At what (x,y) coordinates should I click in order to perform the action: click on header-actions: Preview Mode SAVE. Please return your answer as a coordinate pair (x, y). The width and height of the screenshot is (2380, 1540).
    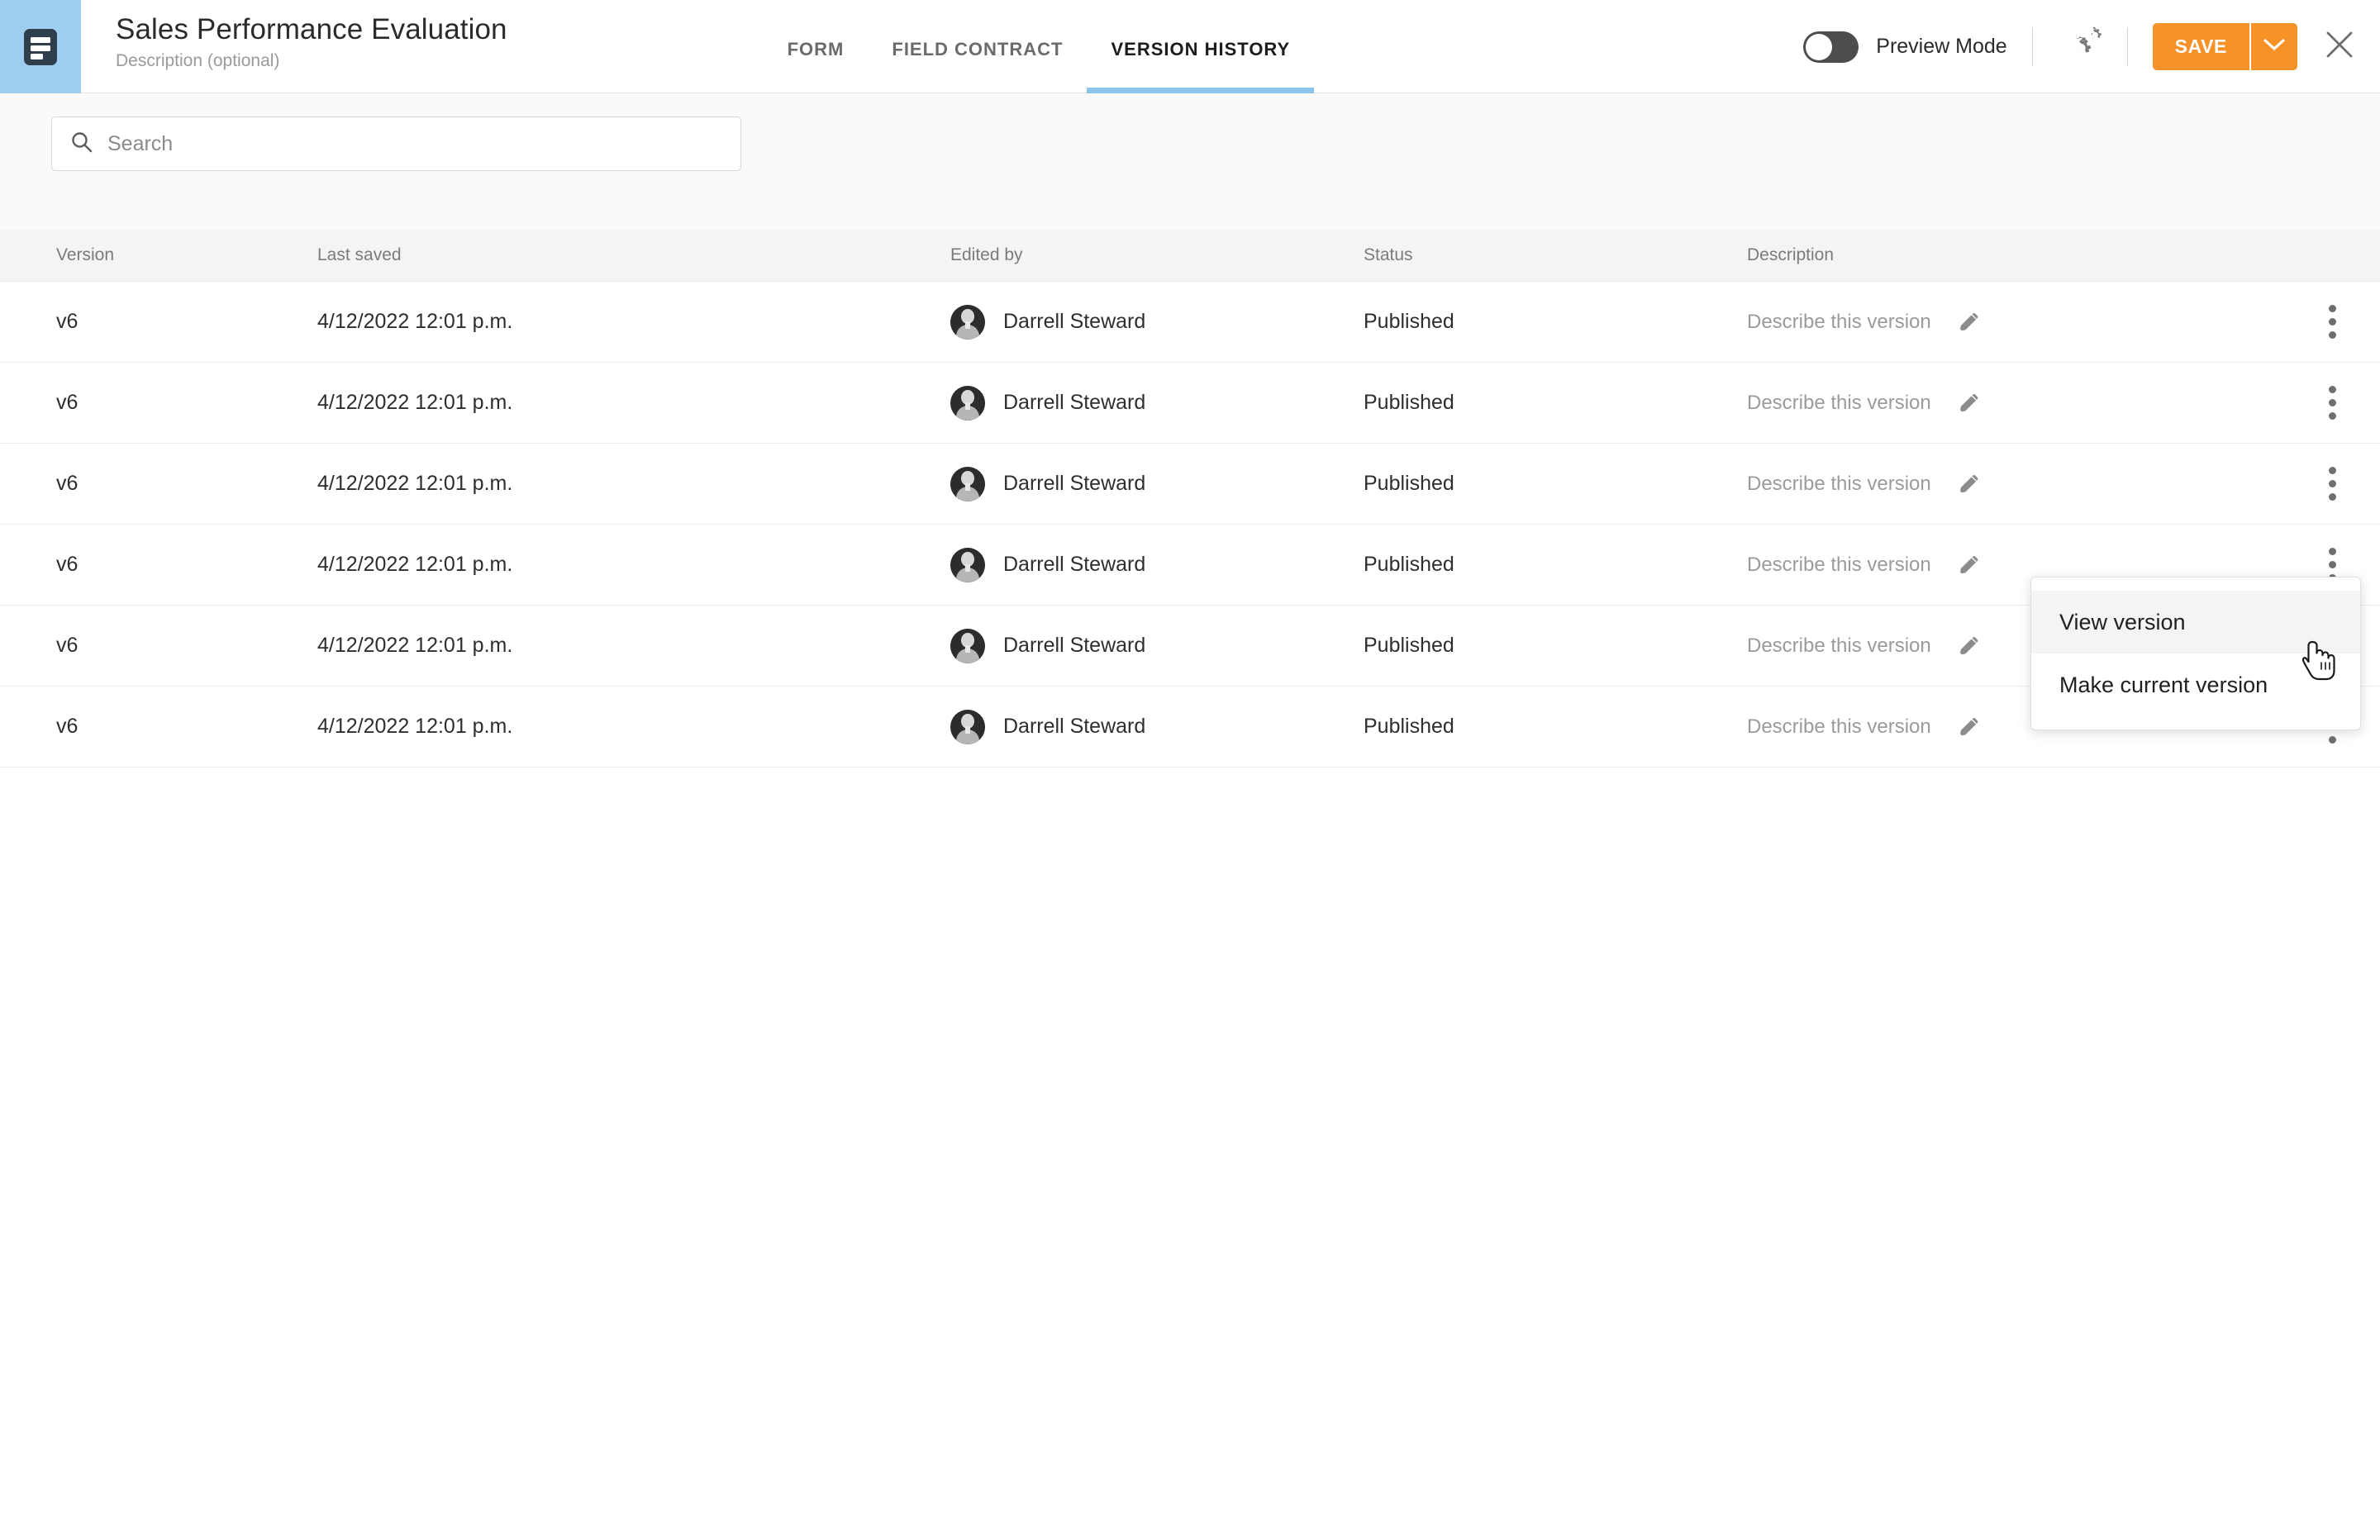
    Looking at the image, I should click on (2091, 46).